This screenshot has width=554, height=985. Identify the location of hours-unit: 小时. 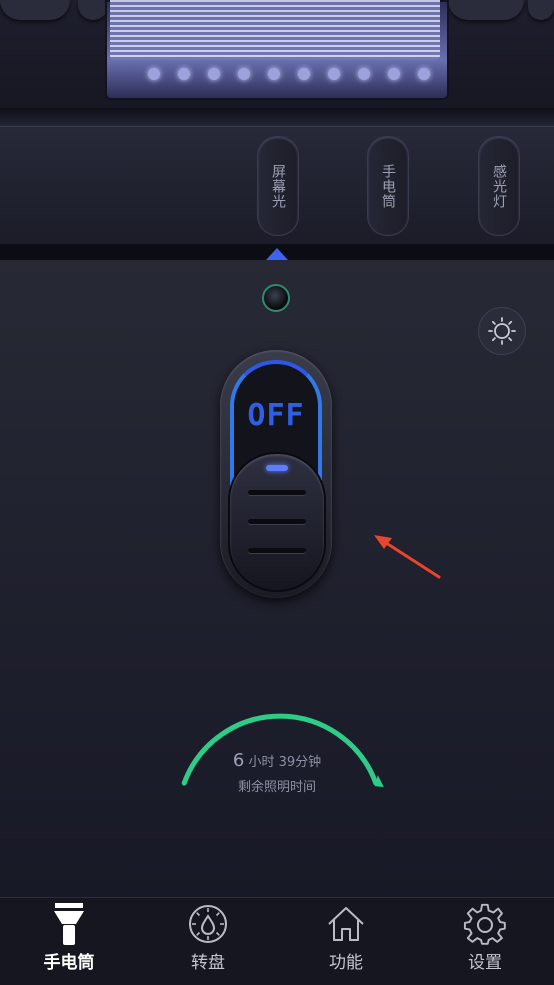
(261, 762).